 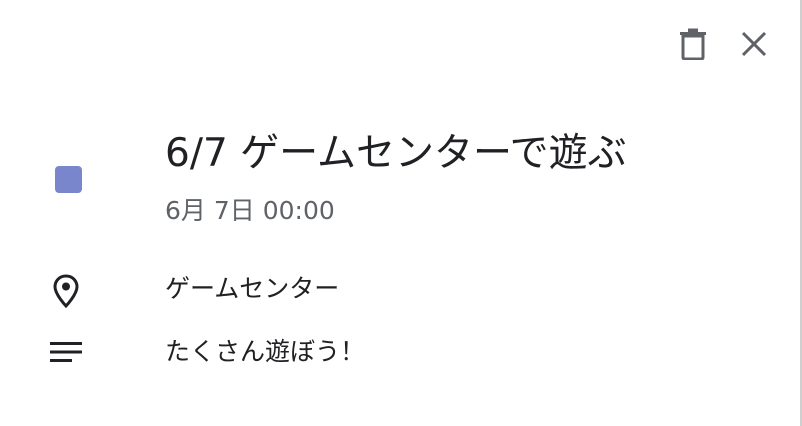 What do you see at coordinates (66, 291) in the screenshot?
I see `location-pin-icon` at bounding box center [66, 291].